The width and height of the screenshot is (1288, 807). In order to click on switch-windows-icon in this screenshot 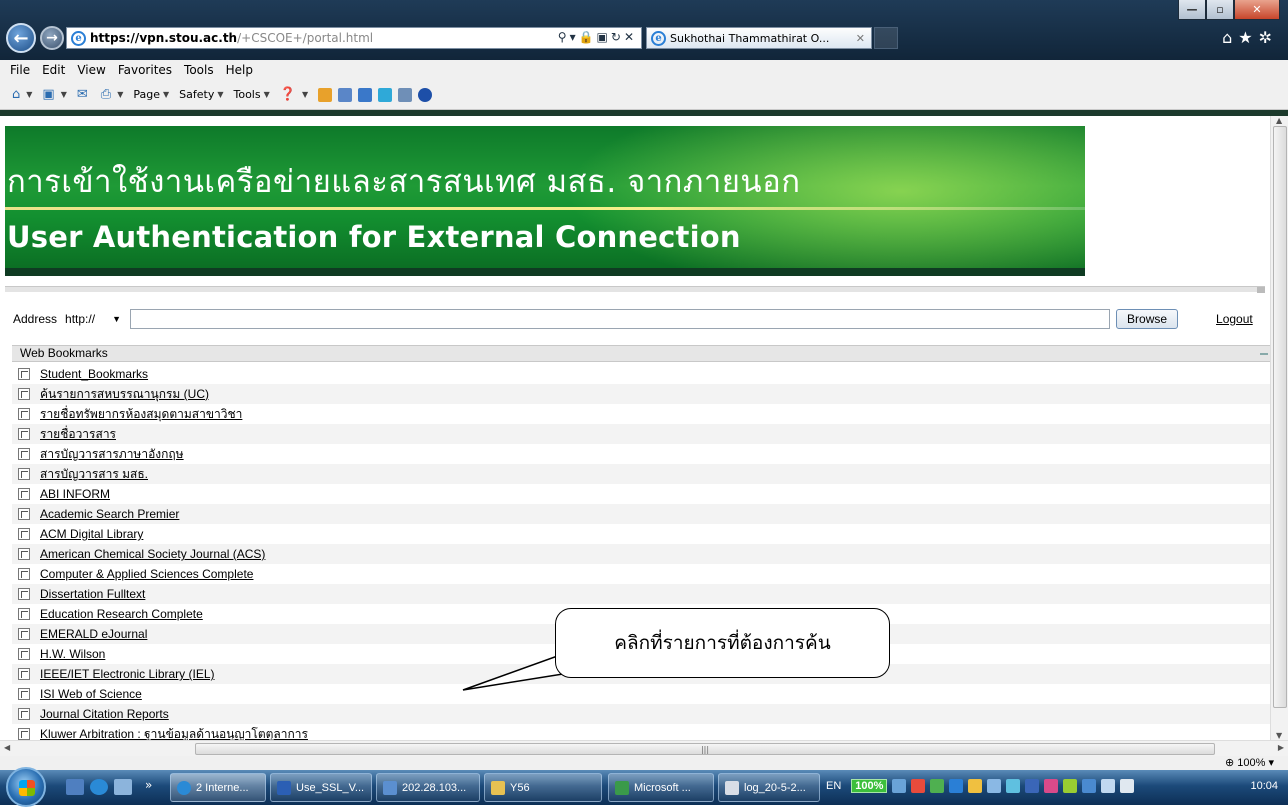, I will do `click(123, 787)`.